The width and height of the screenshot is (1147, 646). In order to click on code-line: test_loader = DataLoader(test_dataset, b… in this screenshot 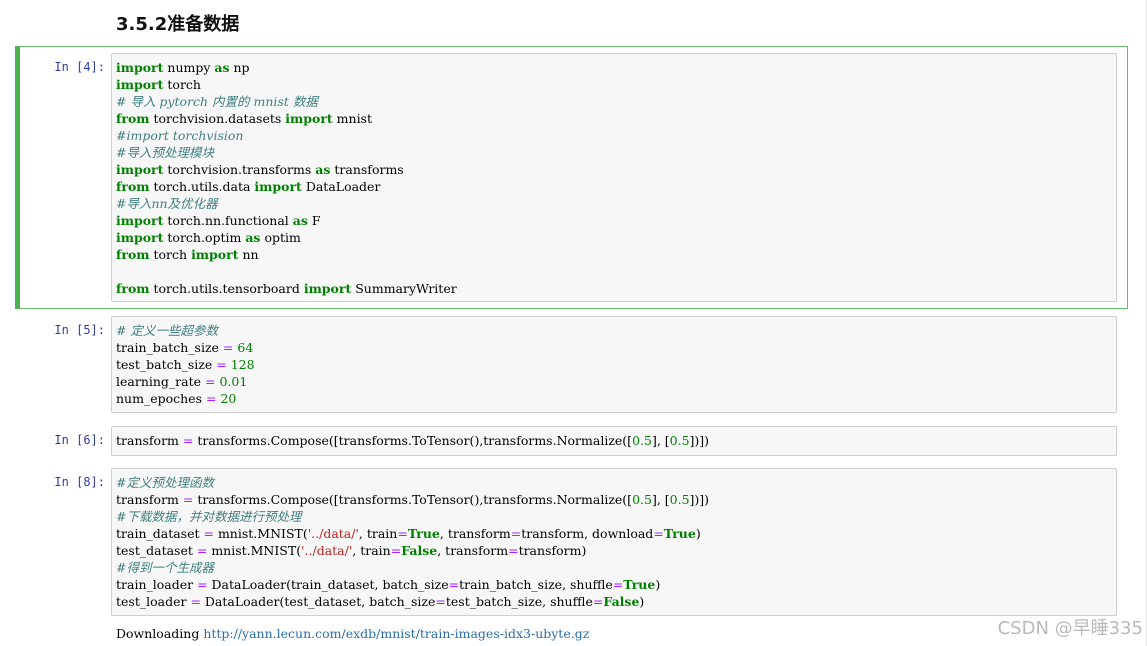, I will do `click(412, 601)`.